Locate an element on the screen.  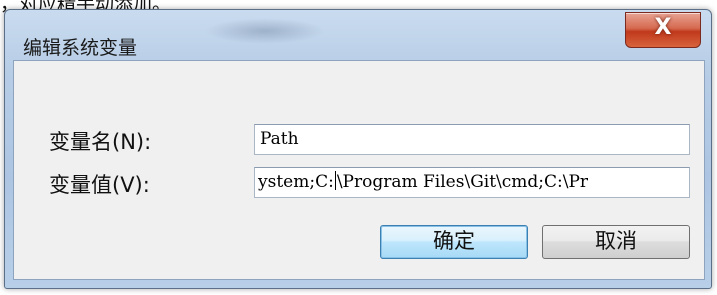
close-button: X is located at coordinates (663, 30).